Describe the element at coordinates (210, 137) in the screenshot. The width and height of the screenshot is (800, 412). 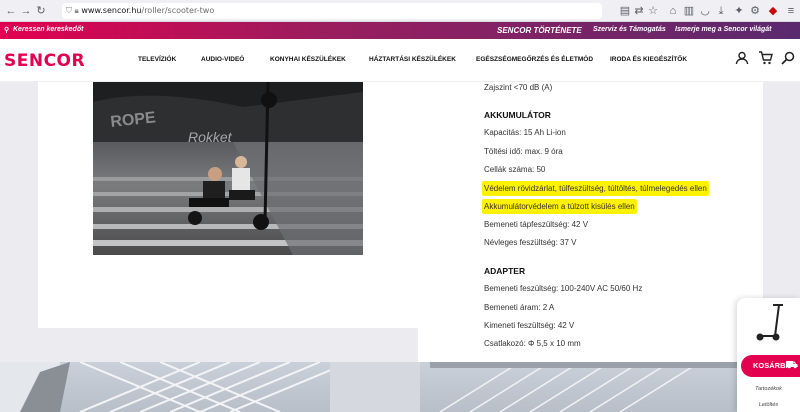
I see `svg-text: Rokket` at that location.